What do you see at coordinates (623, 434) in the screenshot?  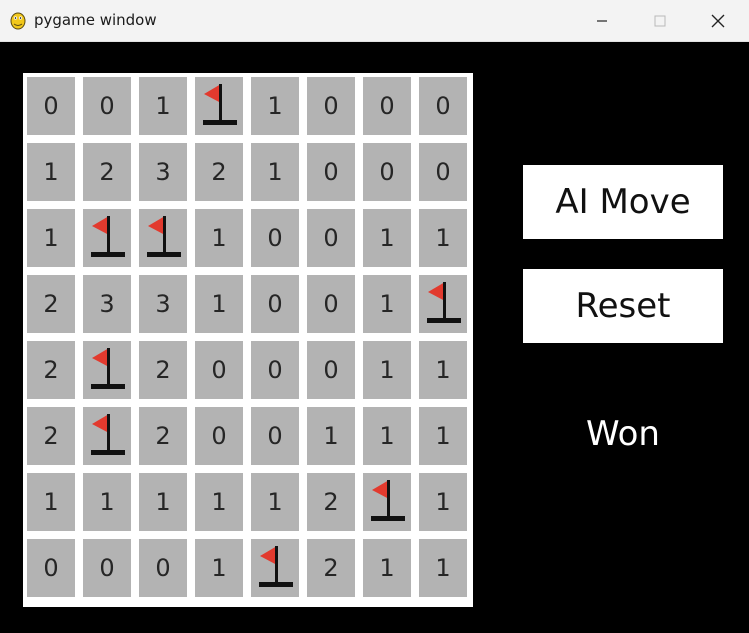 I see `game-status-text: Won` at bounding box center [623, 434].